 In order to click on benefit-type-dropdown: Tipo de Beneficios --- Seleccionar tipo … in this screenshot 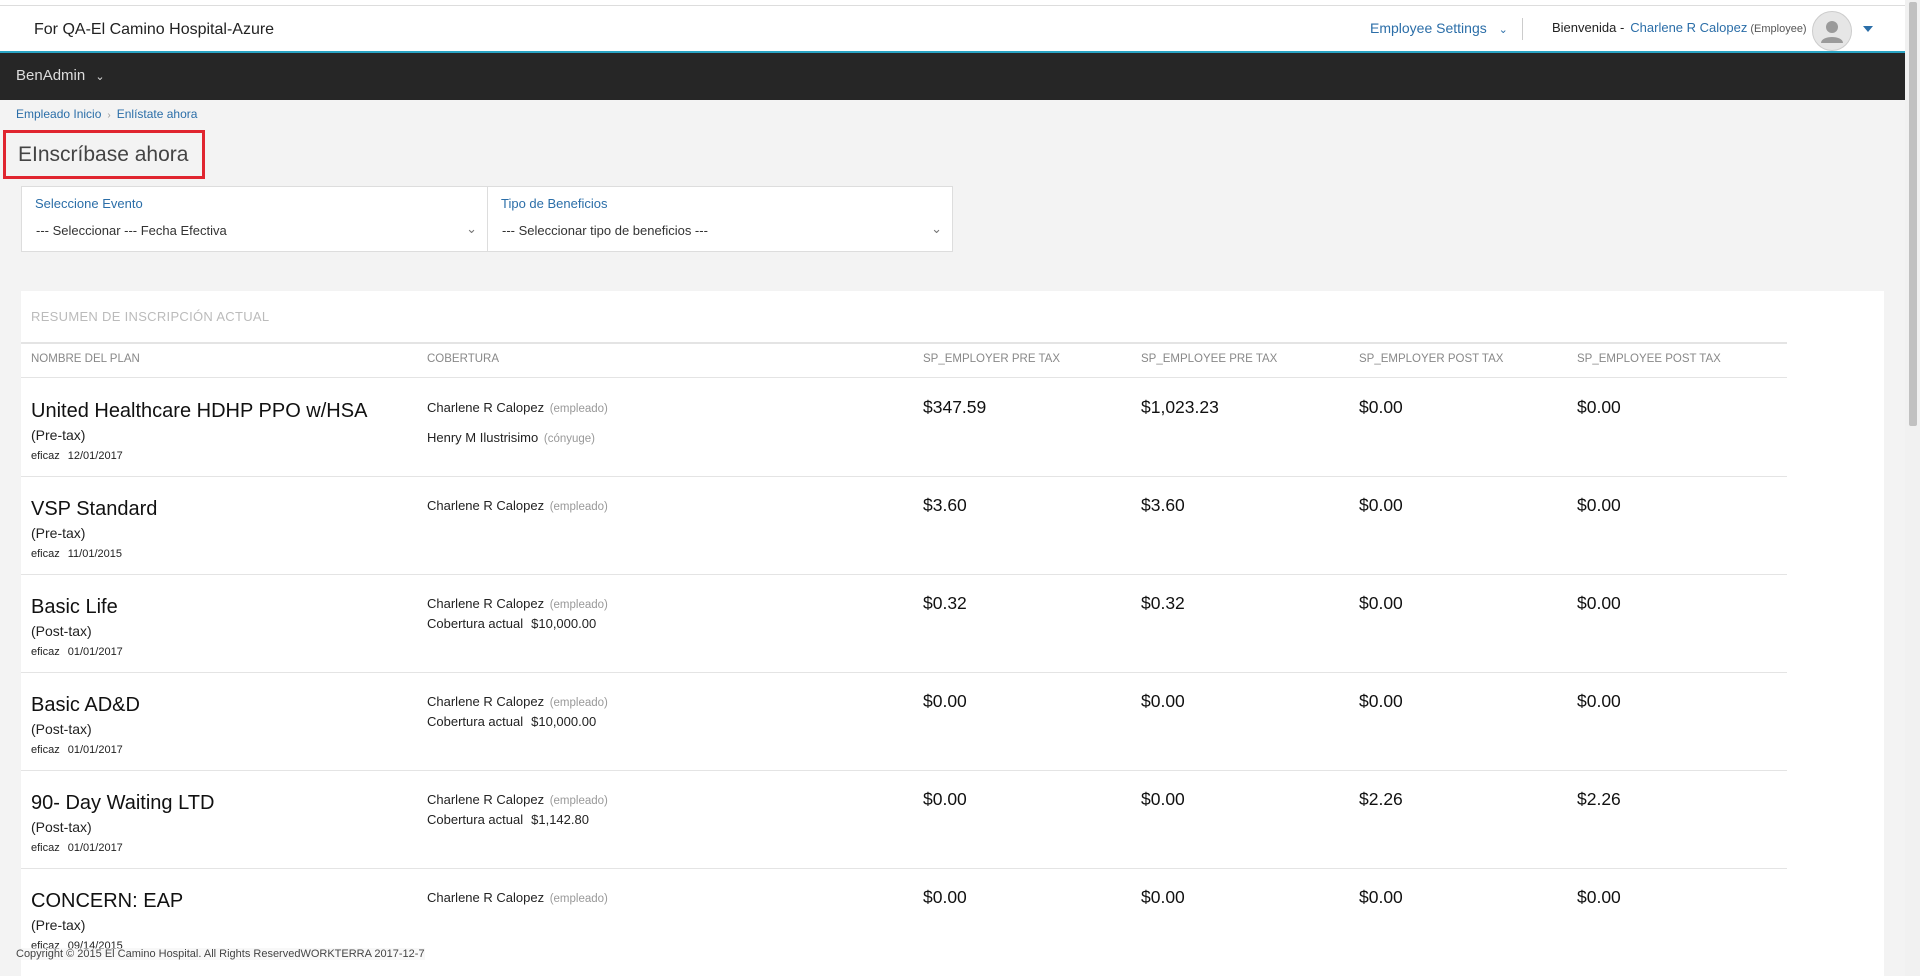, I will do `click(720, 219)`.